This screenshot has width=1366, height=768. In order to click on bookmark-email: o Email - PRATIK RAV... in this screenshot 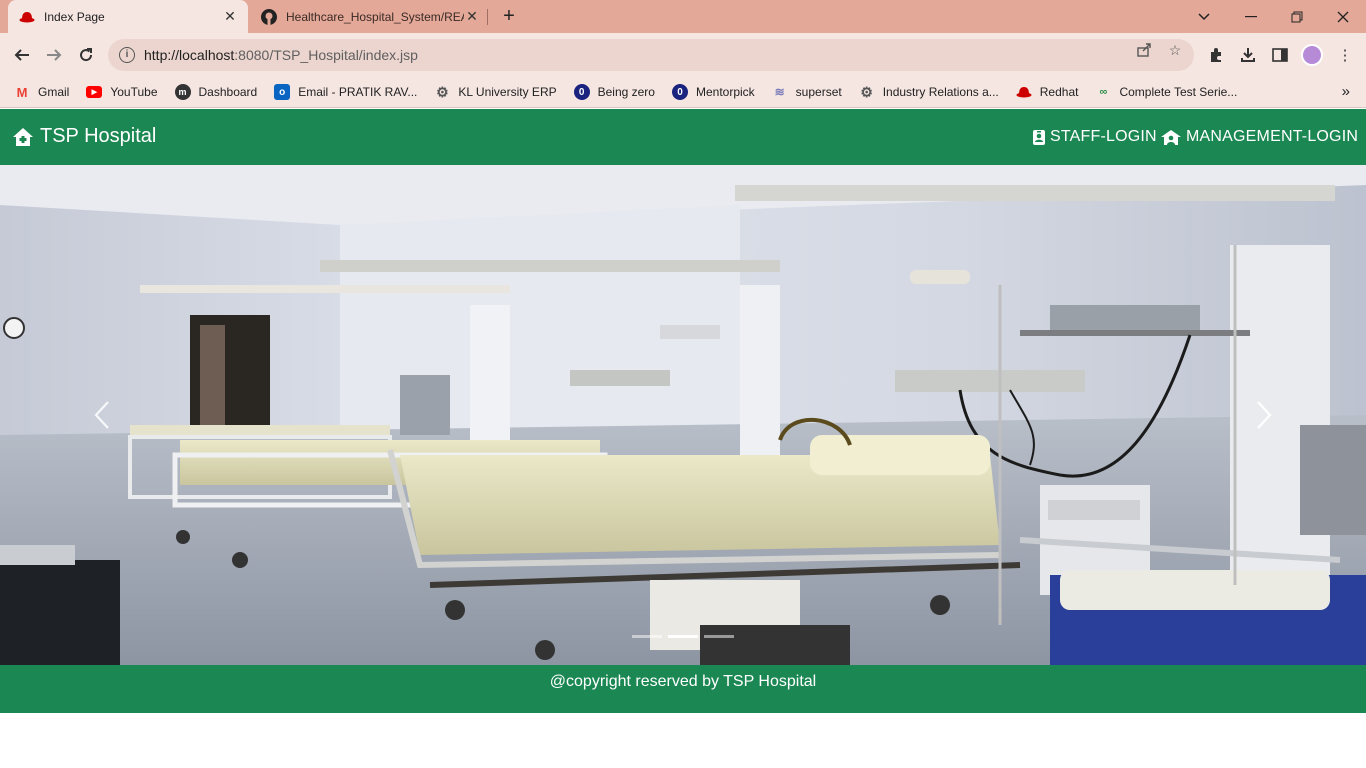, I will do `click(345, 92)`.